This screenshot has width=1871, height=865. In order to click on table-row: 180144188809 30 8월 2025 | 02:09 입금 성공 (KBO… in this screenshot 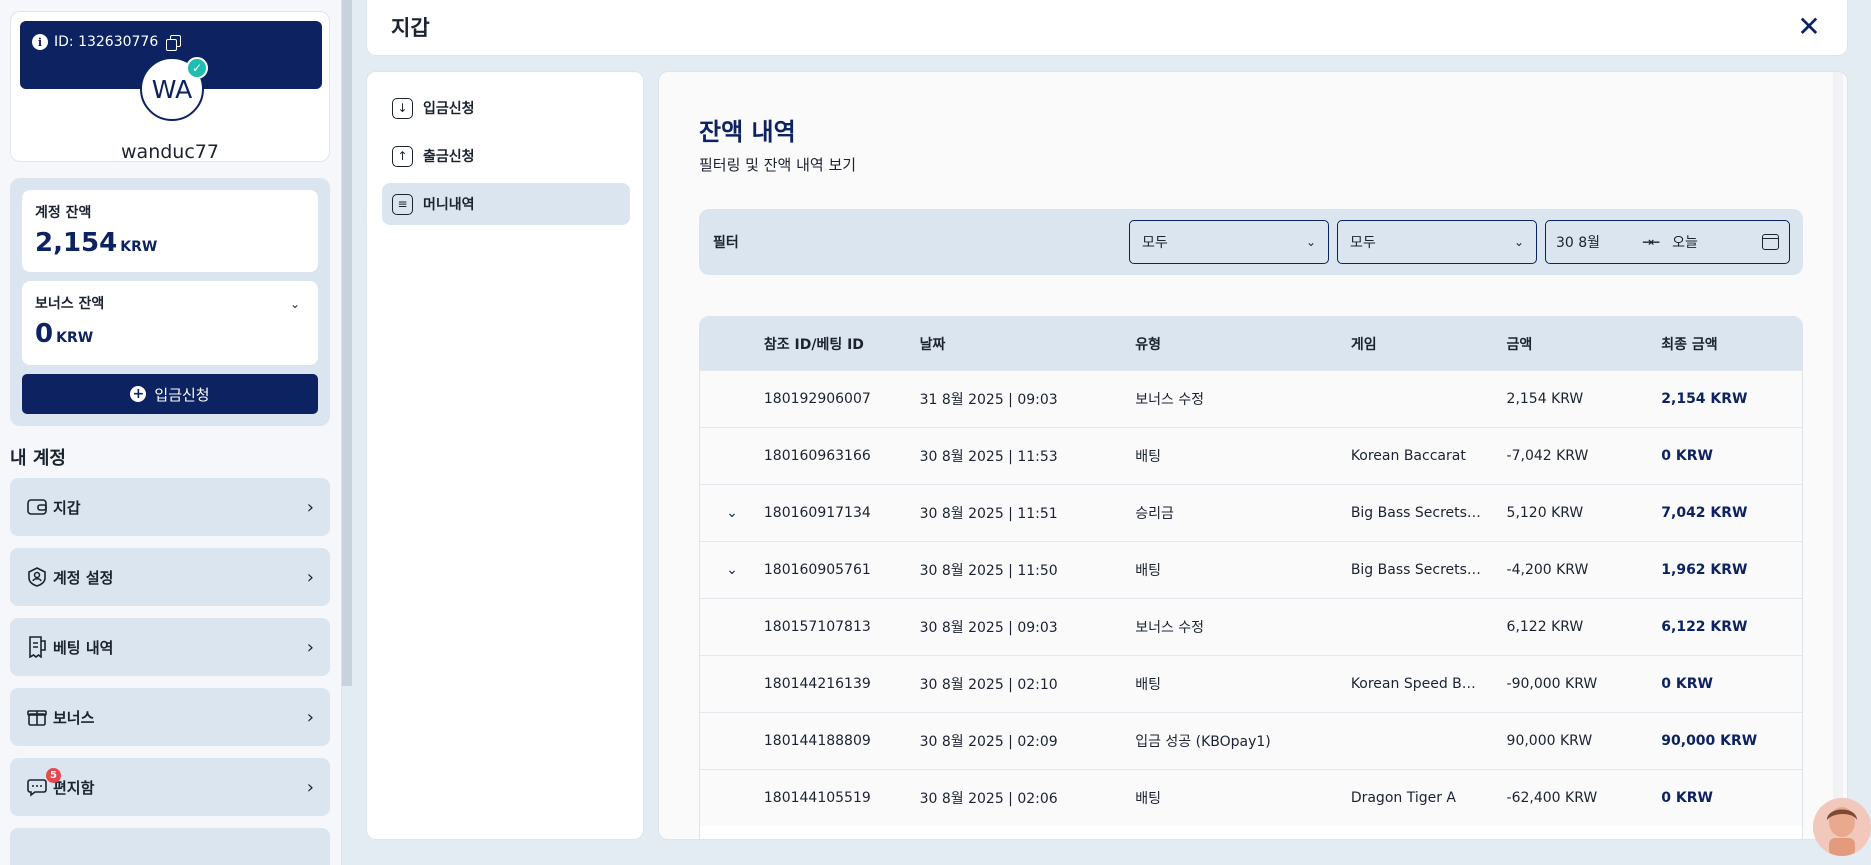, I will do `click(1251, 740)`.